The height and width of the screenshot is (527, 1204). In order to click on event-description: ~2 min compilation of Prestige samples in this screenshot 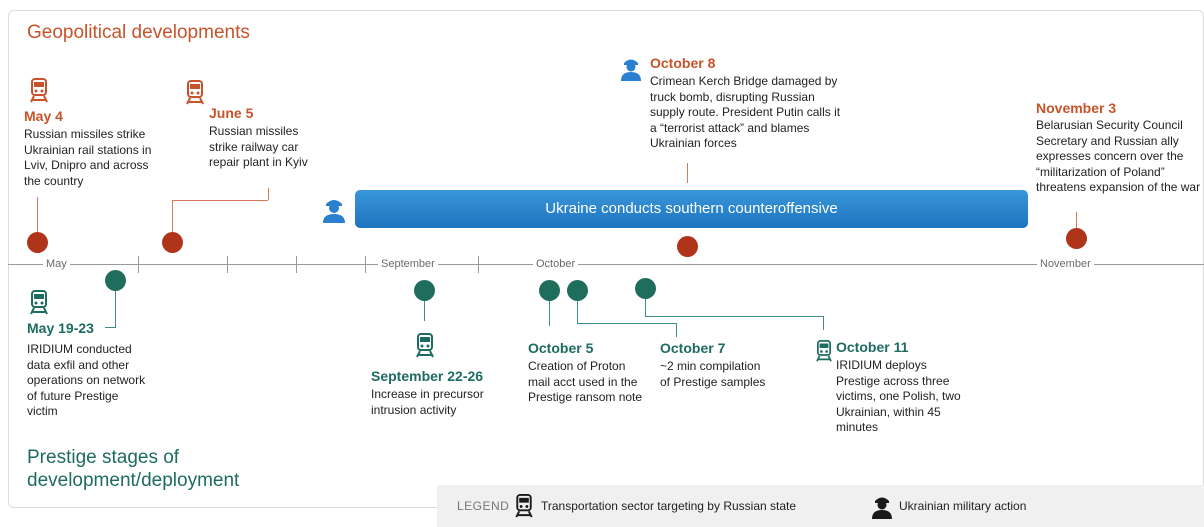, I will do `click(713, 374)`.